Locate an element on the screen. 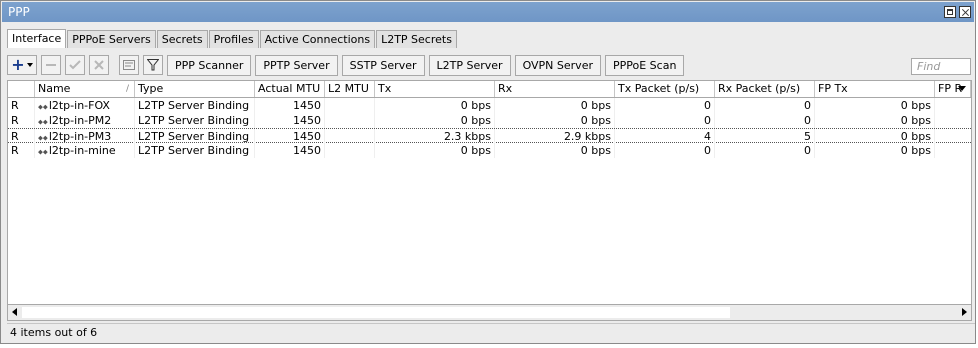  pptp-server-button: PPTP Server is located at coordinates (296, 65).